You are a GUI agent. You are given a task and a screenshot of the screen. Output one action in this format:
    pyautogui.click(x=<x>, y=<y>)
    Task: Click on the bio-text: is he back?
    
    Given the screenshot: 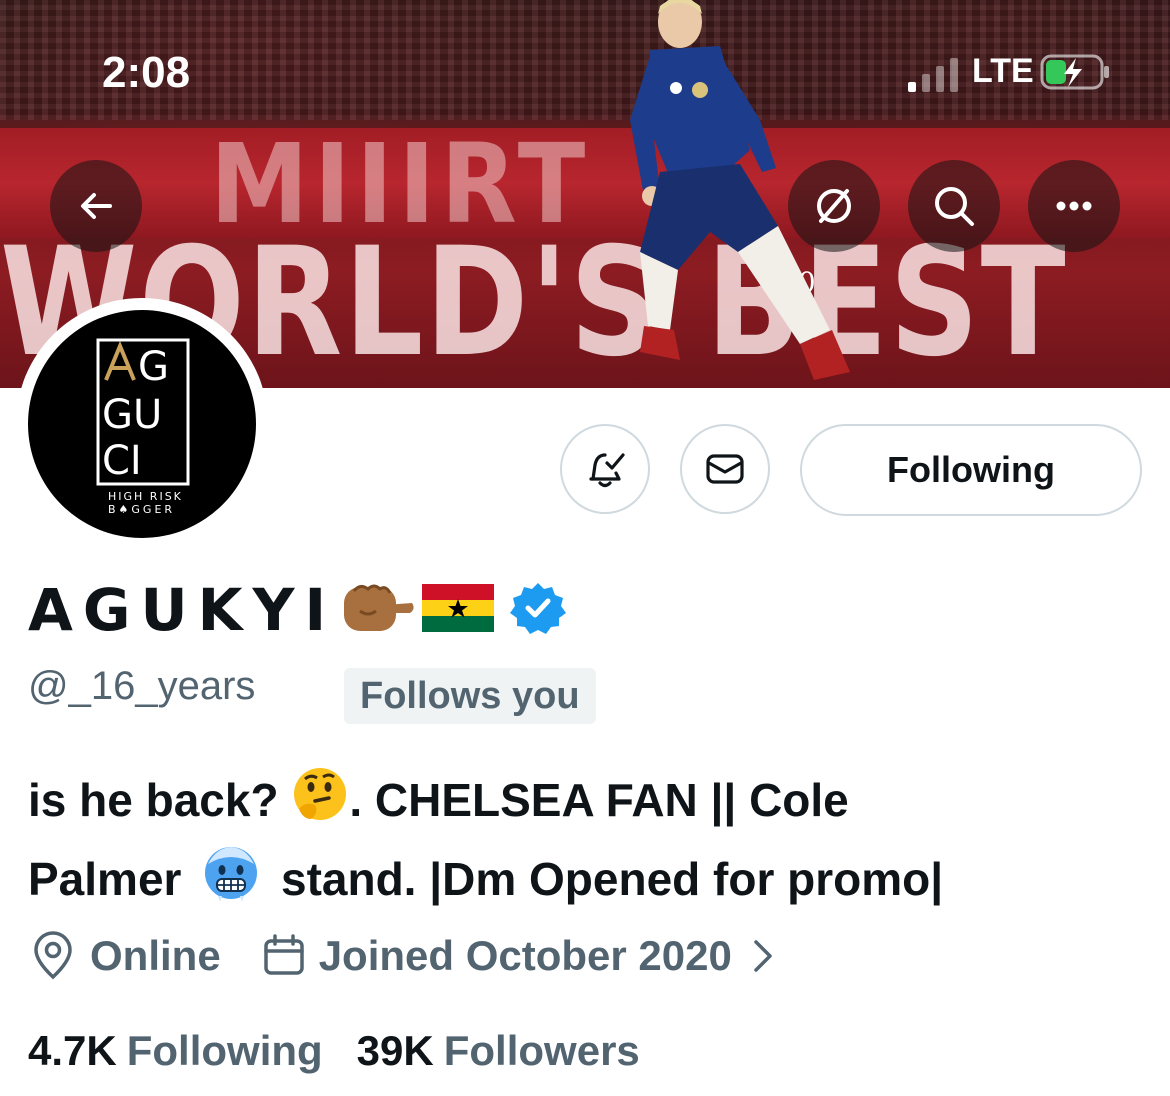 What is the action you would take?
    pyautogui.click(x=153, y=800)
    